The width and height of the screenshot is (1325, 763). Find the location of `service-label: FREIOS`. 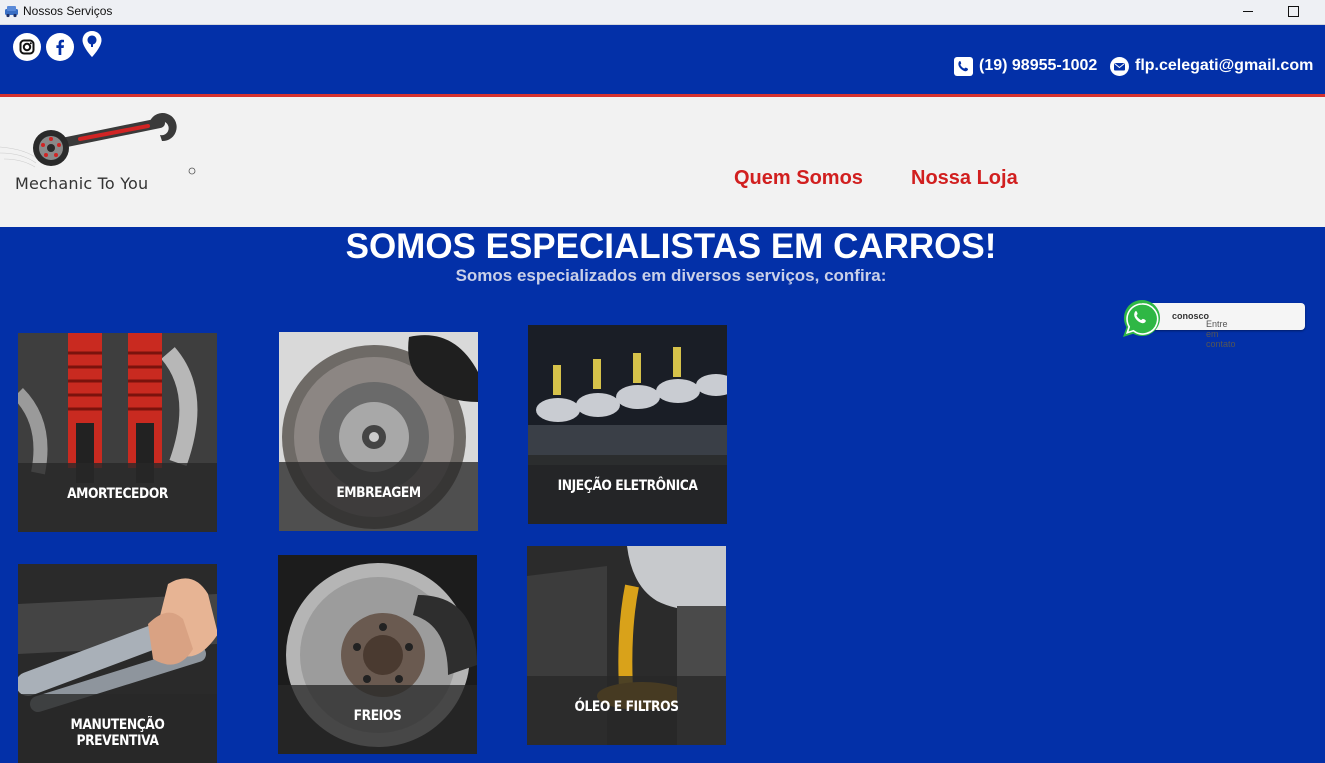

service-label: FREIOS is located at coordinates (377, 716).